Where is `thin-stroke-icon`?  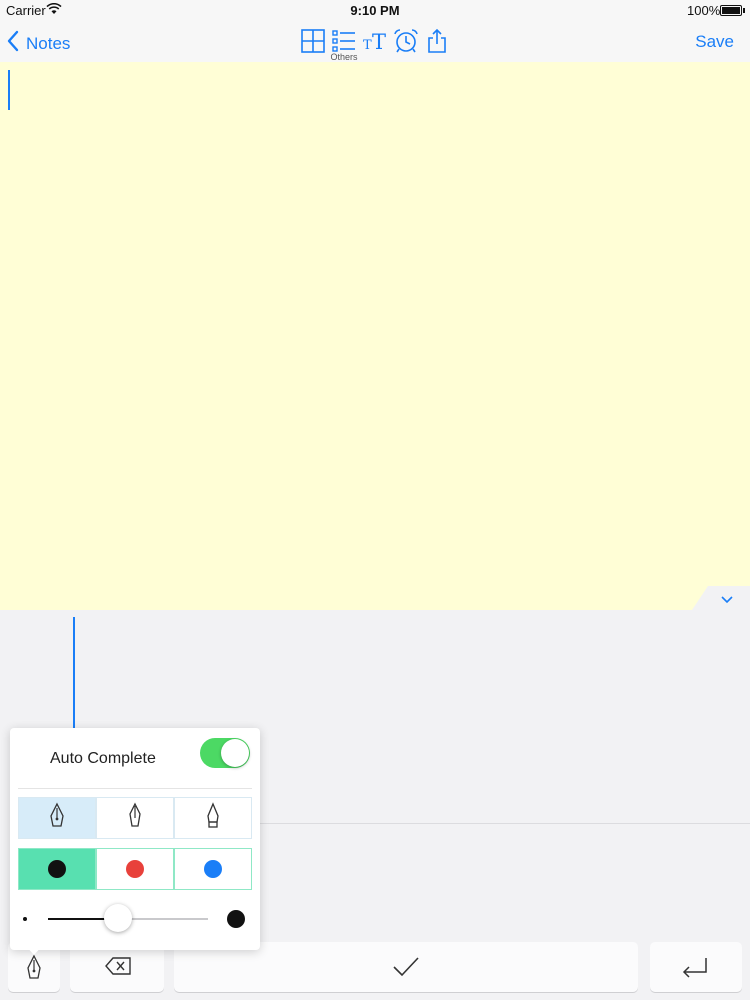 thin-stroke-icon is located at coordinates (25, 919).